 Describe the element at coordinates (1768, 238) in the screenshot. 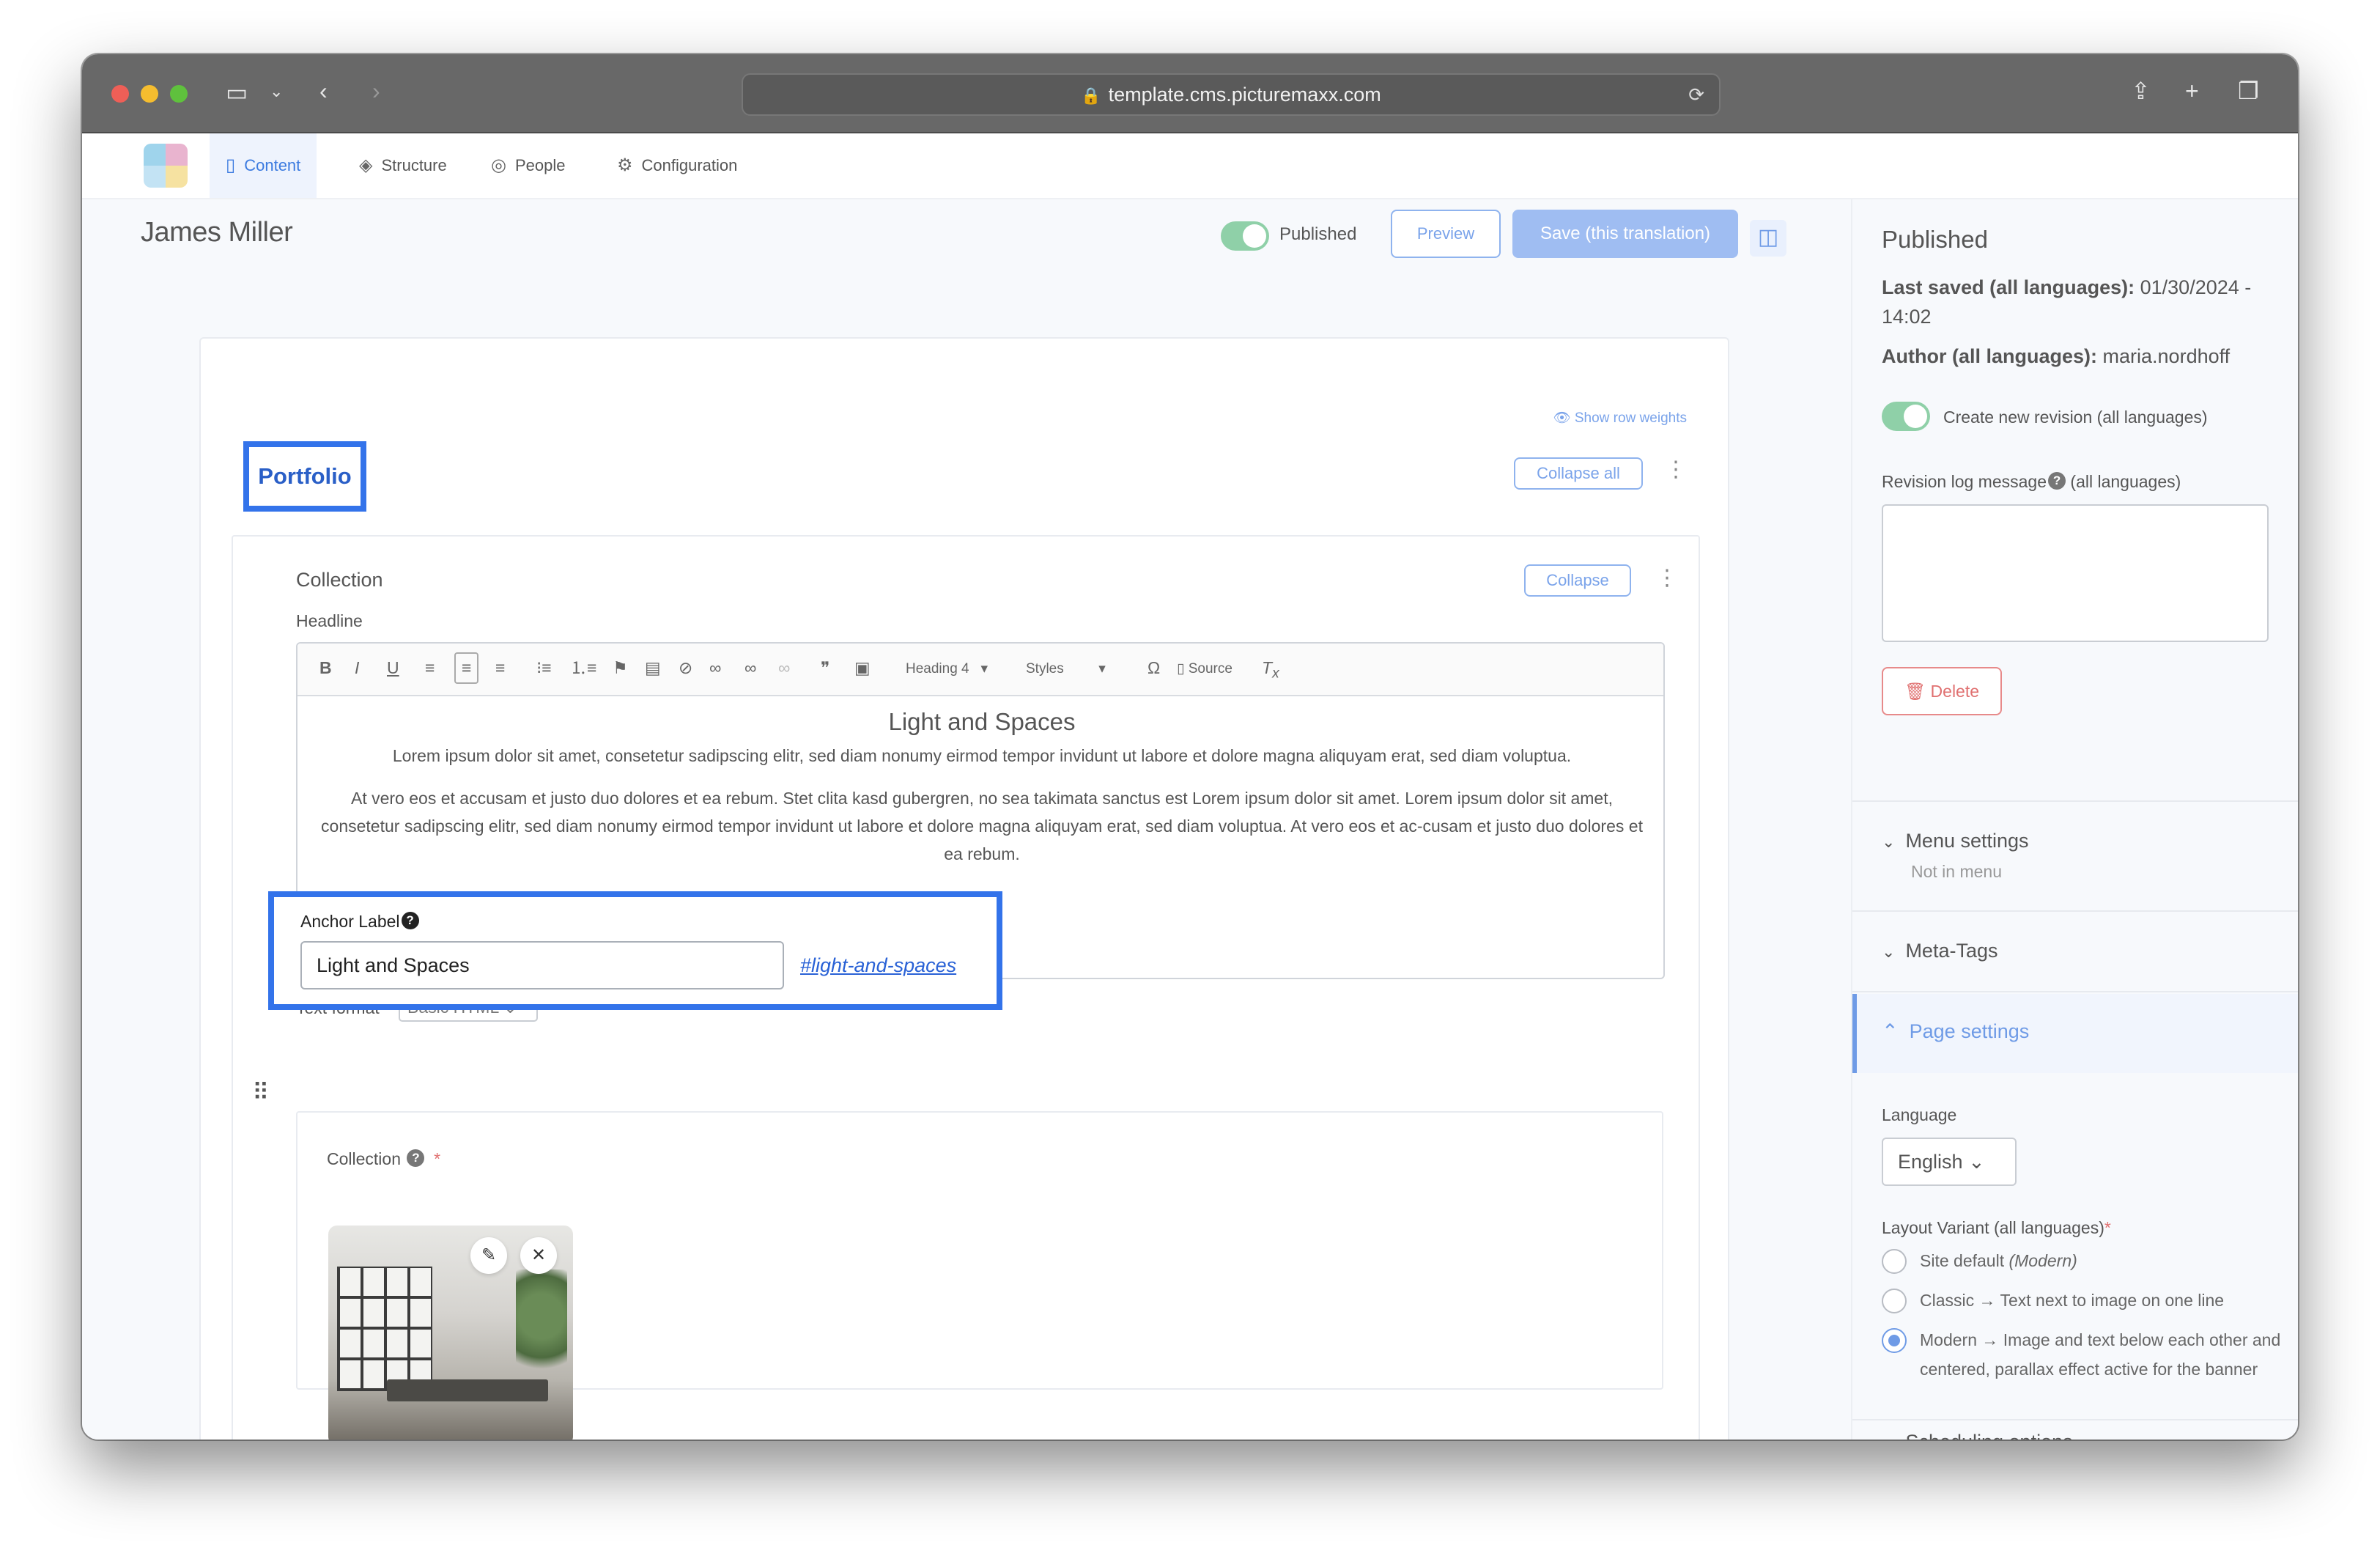

I see `layout-panel-icon: ◫` at that location.